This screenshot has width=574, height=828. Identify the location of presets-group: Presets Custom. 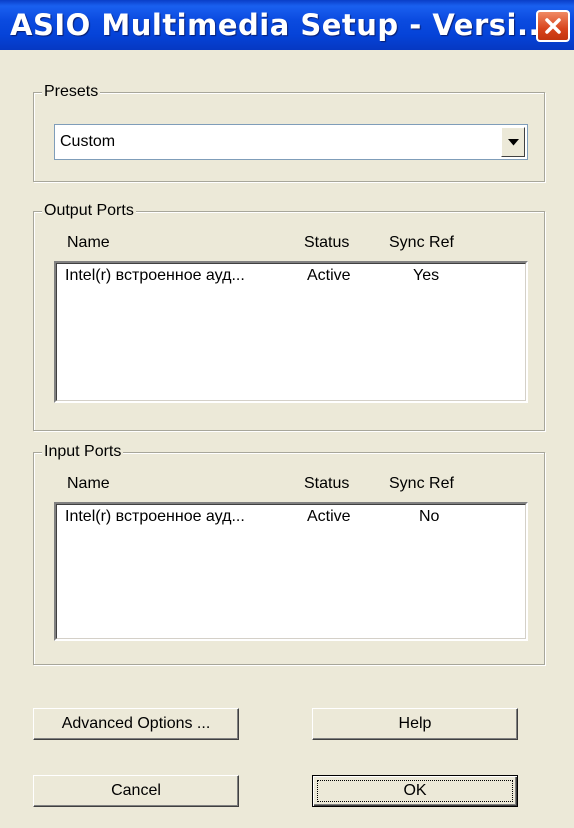
(289, 132).